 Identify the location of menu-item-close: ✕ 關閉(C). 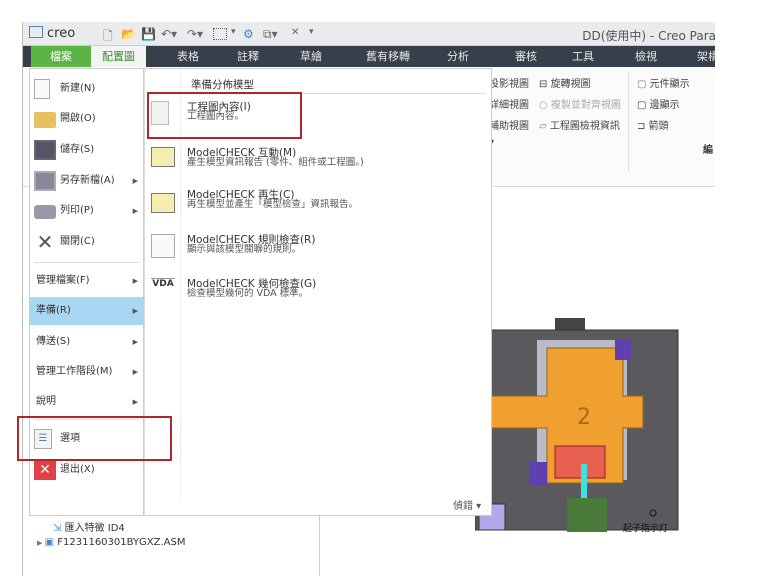
(87, 242).